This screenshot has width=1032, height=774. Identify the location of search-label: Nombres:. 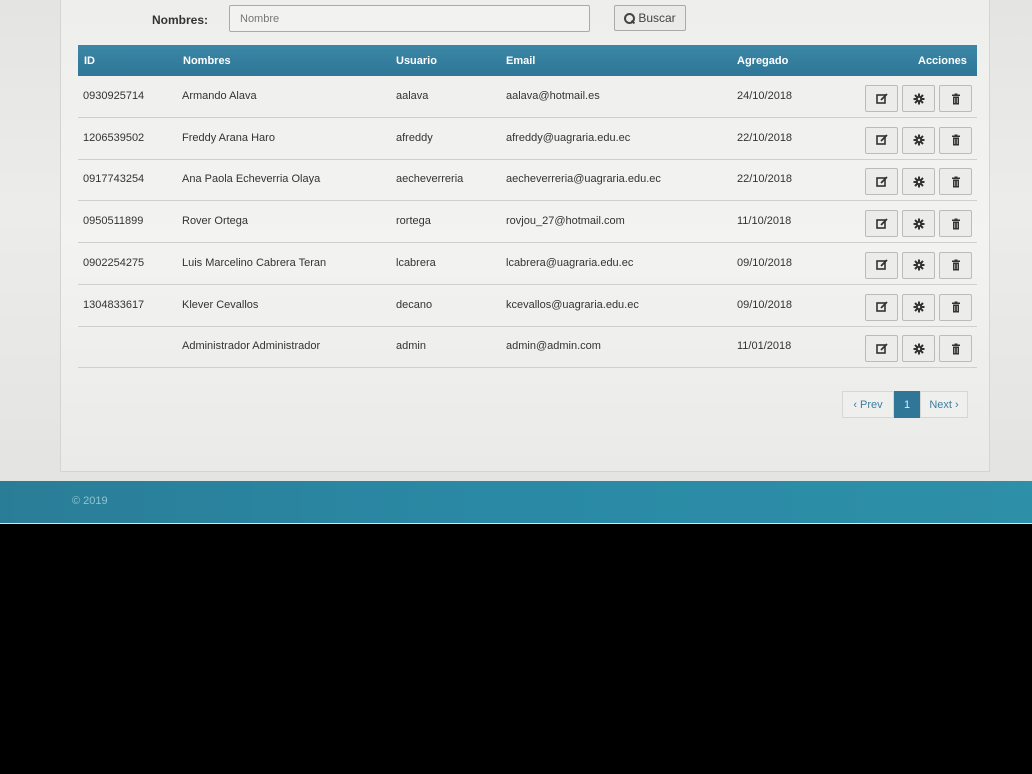
(180, 20).